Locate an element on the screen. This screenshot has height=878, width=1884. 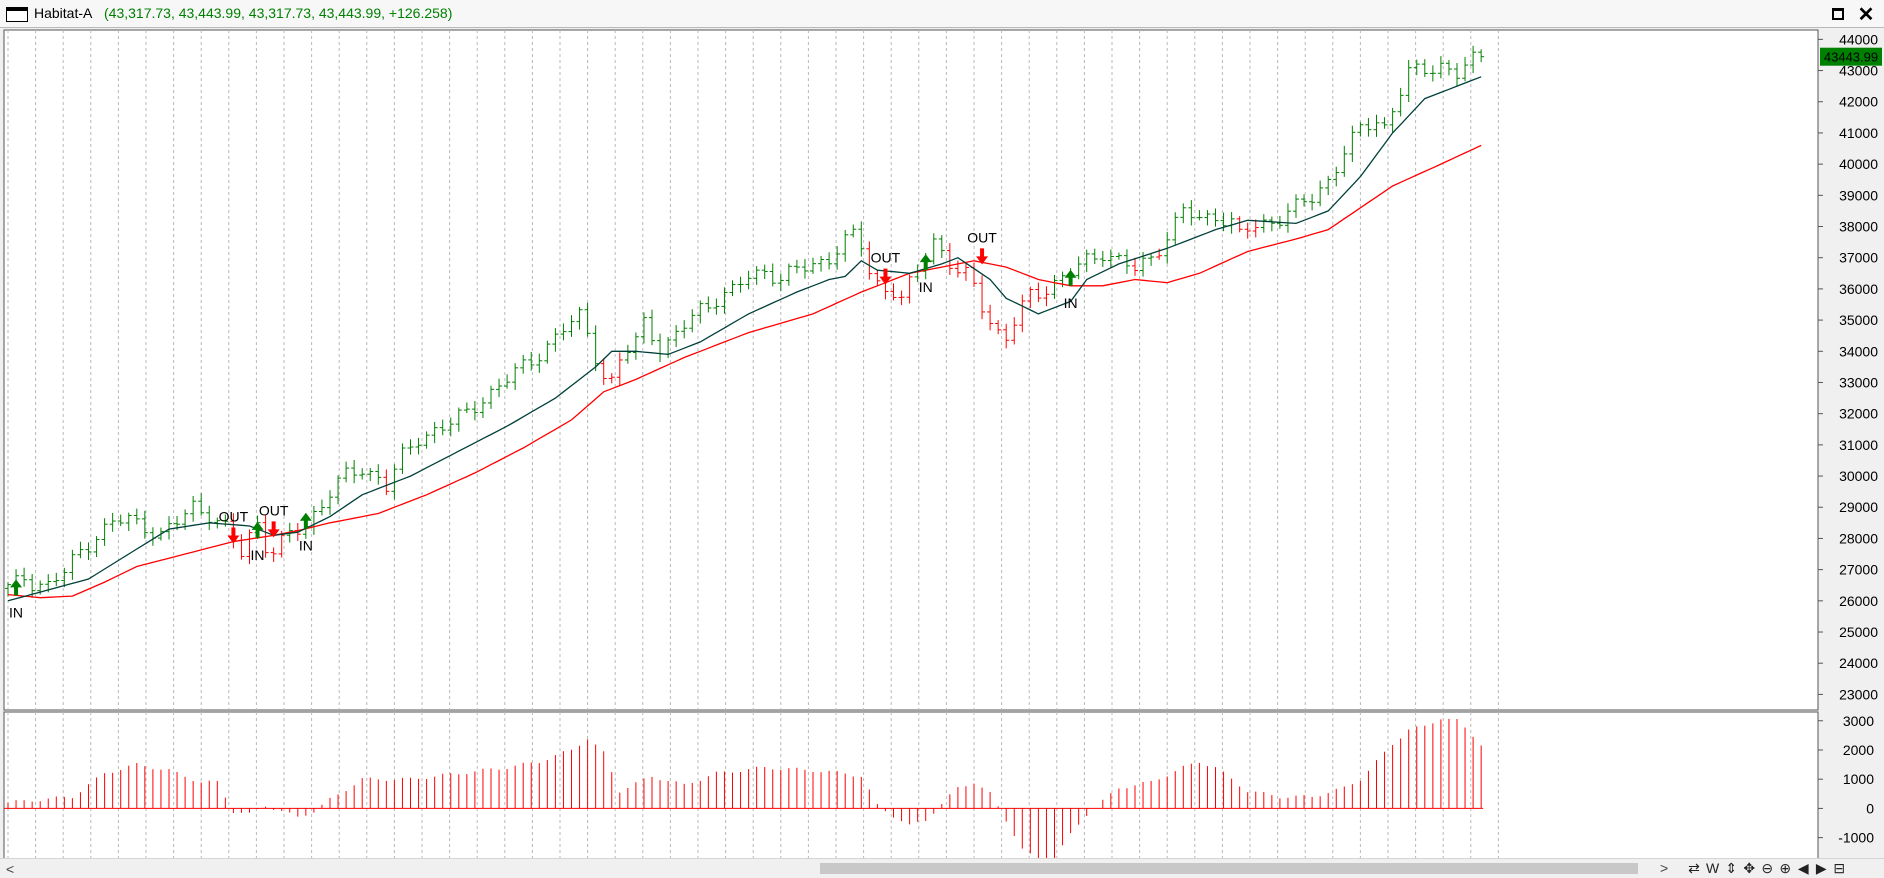
price-tick-label: 36000 is located at coordinates (1858, 289).